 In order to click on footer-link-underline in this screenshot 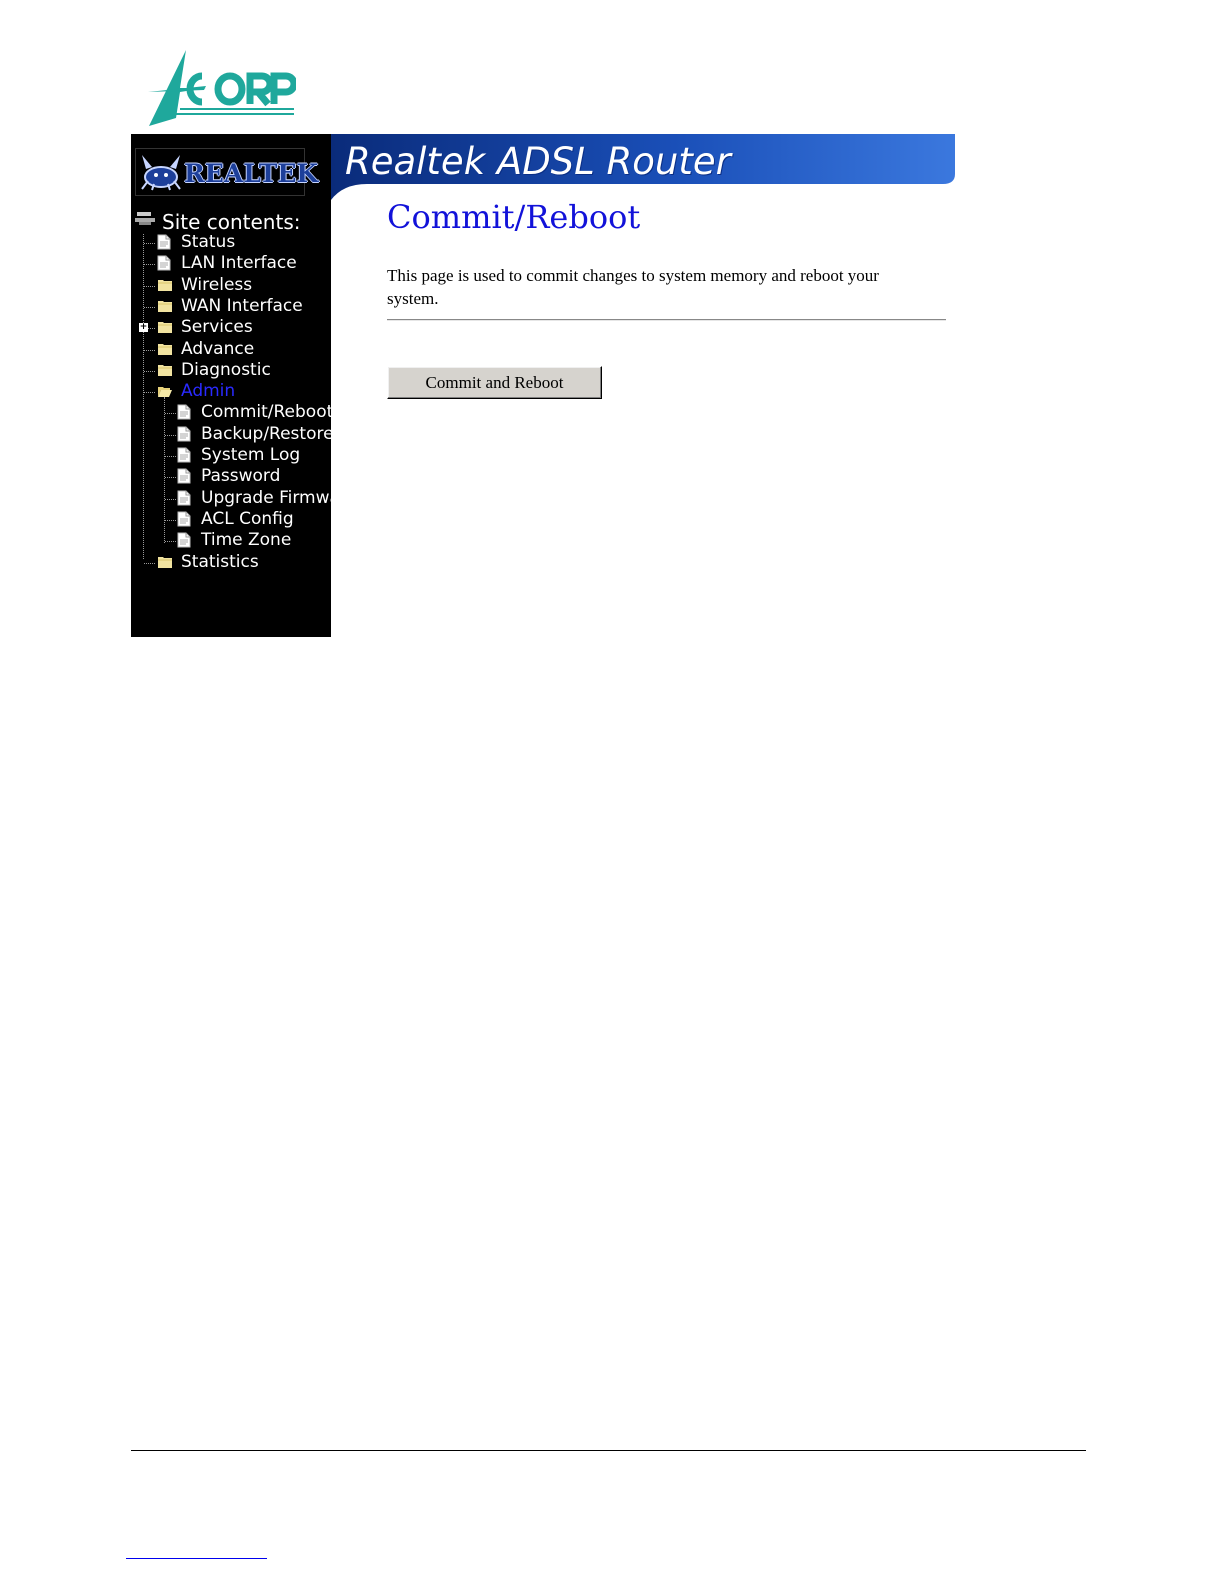, I will do `click(196, 1558)`.